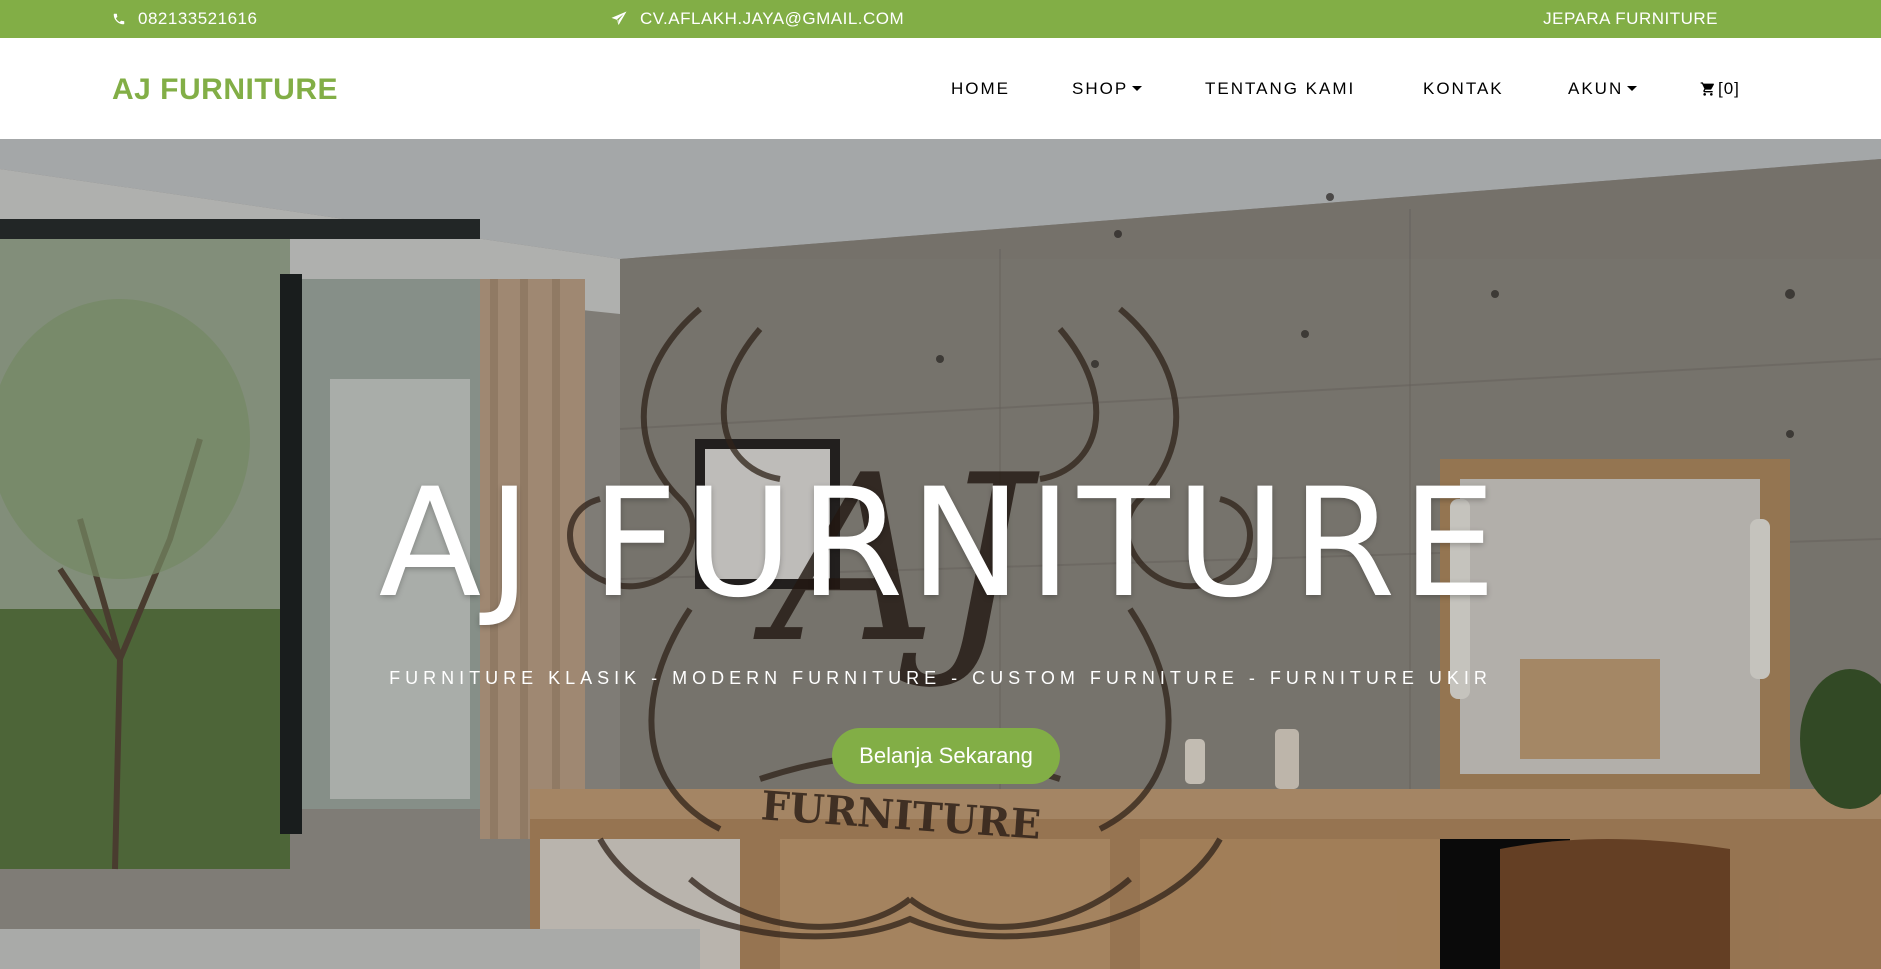  I want to click on nav-cart: [0], so click(1720, 88).